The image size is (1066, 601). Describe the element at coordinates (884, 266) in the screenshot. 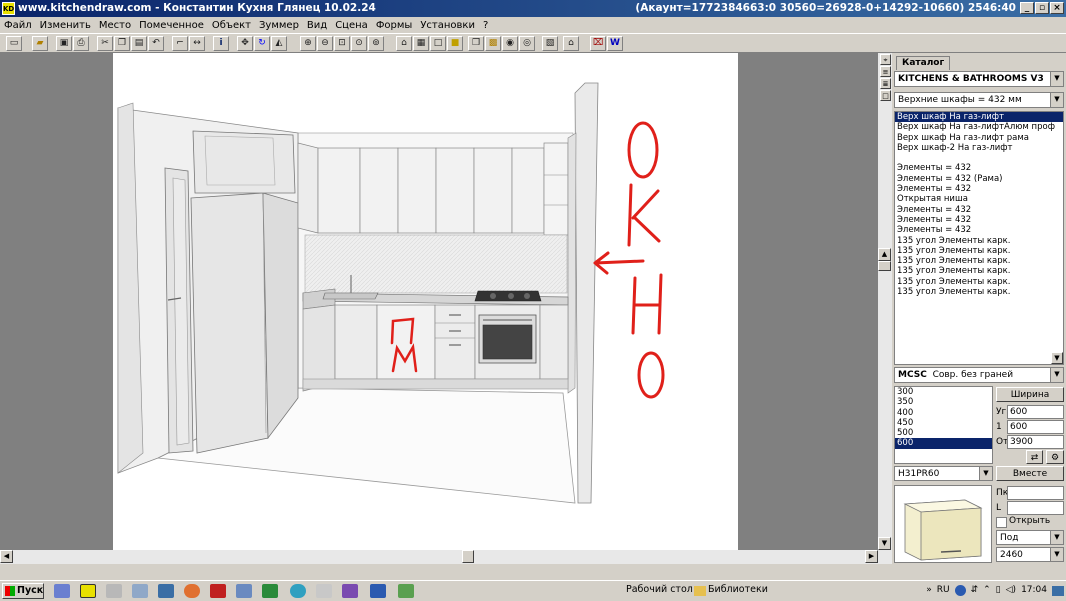

I see `vscroll-thumb` at that location.